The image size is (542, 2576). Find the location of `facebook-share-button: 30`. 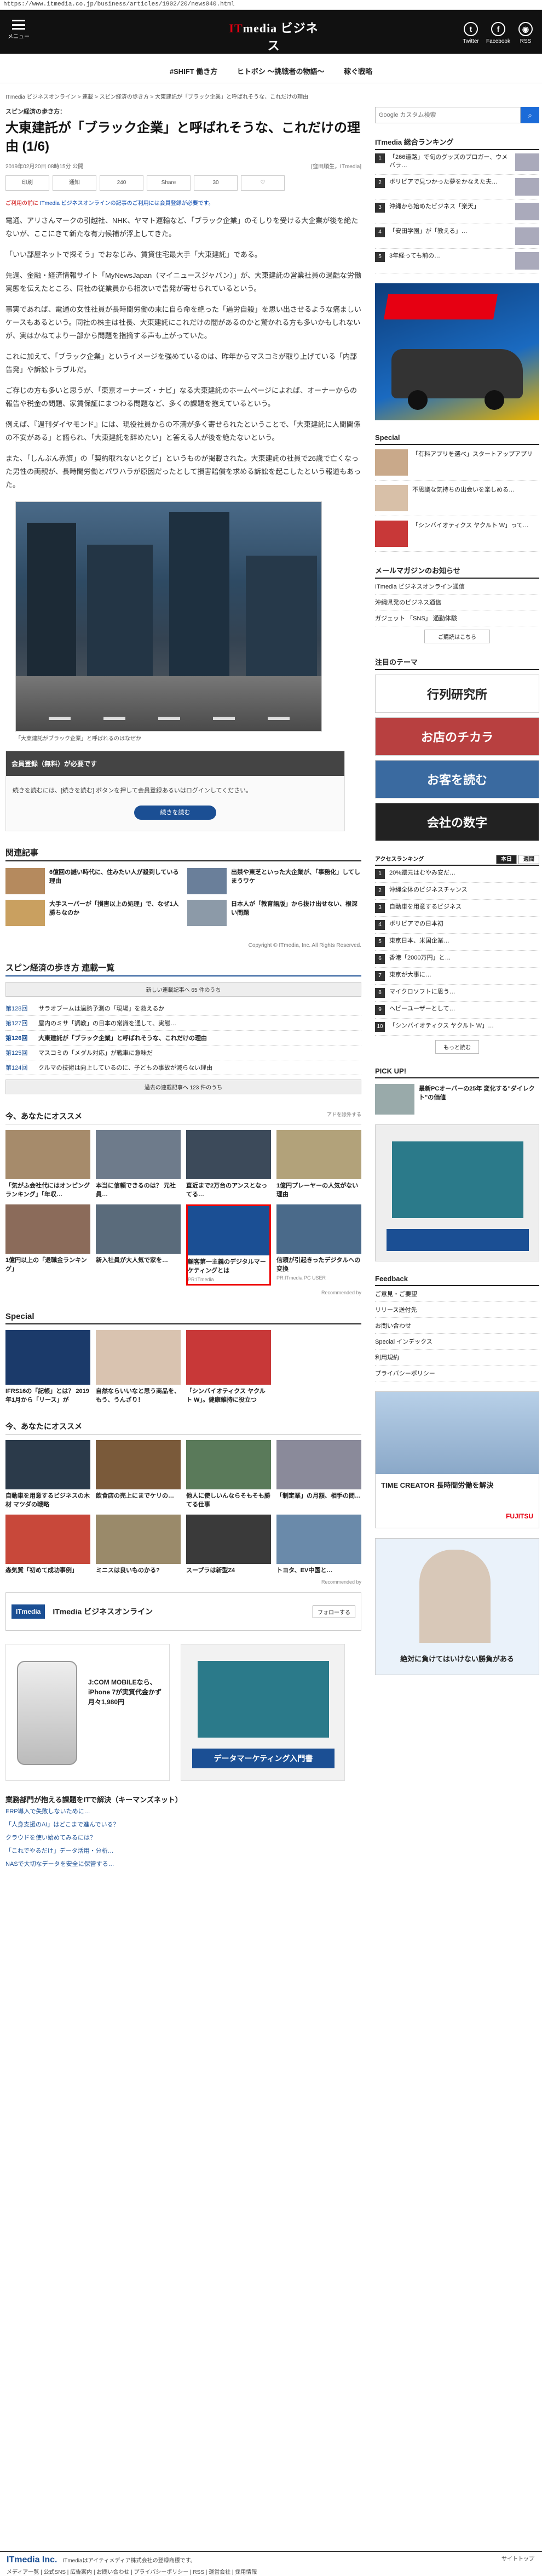

facebook-share-button: 30 is located at coordinates (216, 183).